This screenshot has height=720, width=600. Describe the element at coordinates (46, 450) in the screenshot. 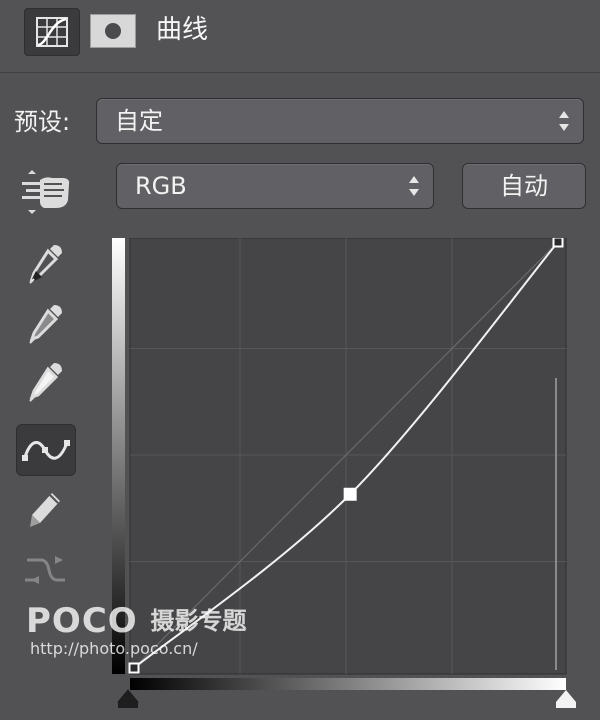

I see `edit-points-icon` at that location.